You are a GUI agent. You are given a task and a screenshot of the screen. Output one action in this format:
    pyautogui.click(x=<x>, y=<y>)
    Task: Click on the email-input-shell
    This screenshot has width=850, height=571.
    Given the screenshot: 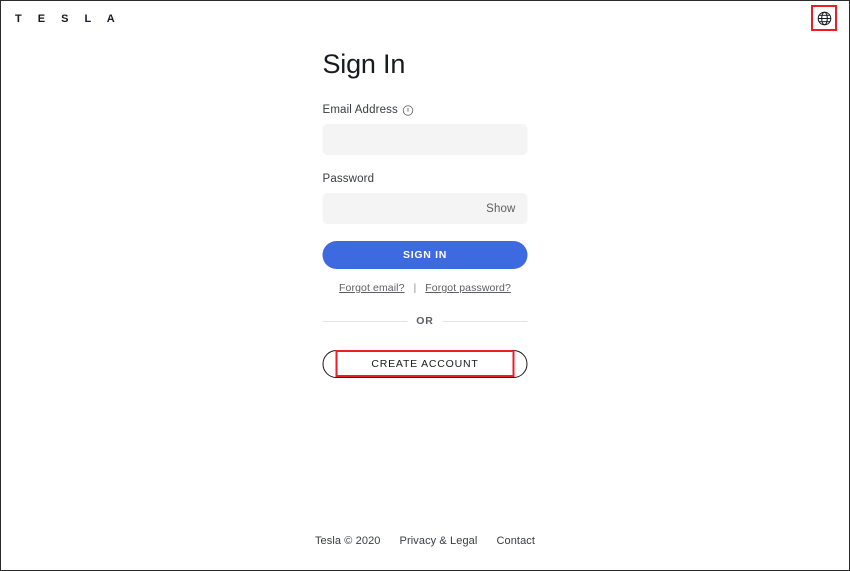 What is the action you would take?
    pyautogui.click(x=425, y=139)
    